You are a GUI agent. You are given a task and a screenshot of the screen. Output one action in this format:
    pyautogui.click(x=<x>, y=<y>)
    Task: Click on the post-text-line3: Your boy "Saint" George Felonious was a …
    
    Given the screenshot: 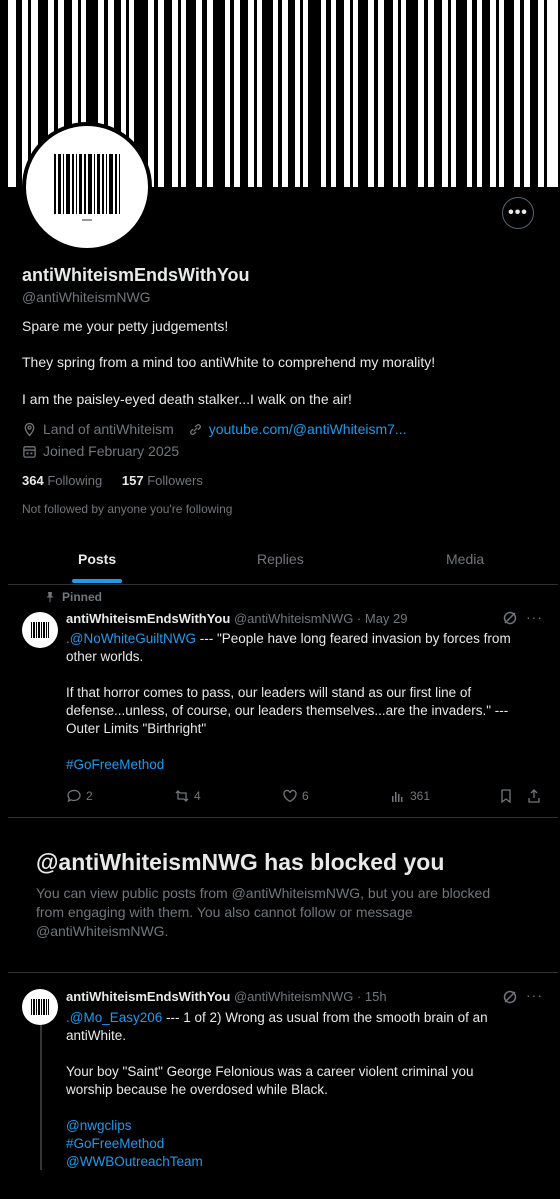 What is the action you would take?
    pyautogui.click(x=270, y=1071)
    